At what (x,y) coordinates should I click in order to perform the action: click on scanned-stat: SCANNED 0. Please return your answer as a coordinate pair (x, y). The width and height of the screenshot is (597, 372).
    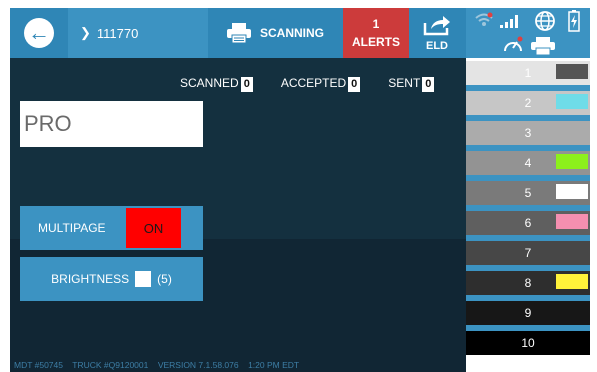
    Looking at the image, I should click on (216, 84).